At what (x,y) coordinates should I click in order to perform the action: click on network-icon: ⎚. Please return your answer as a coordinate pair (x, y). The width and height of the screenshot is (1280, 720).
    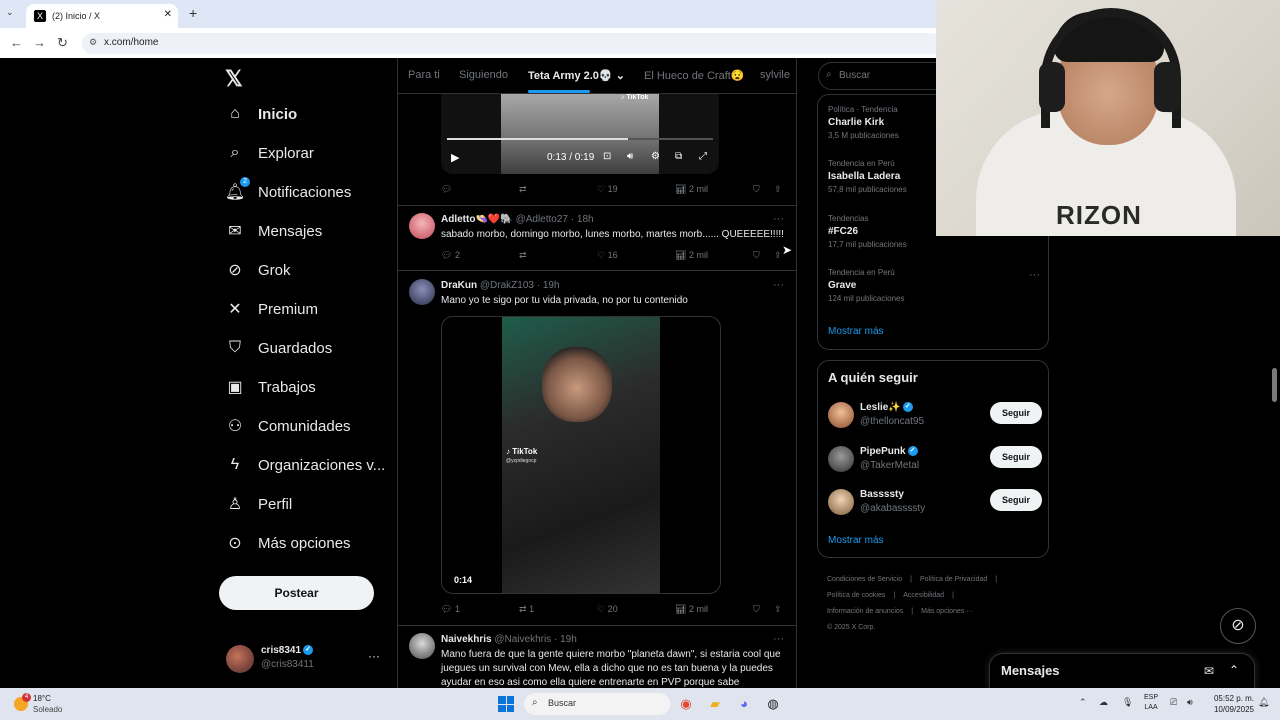
    Looking at the image, I should click on (1173, 702).